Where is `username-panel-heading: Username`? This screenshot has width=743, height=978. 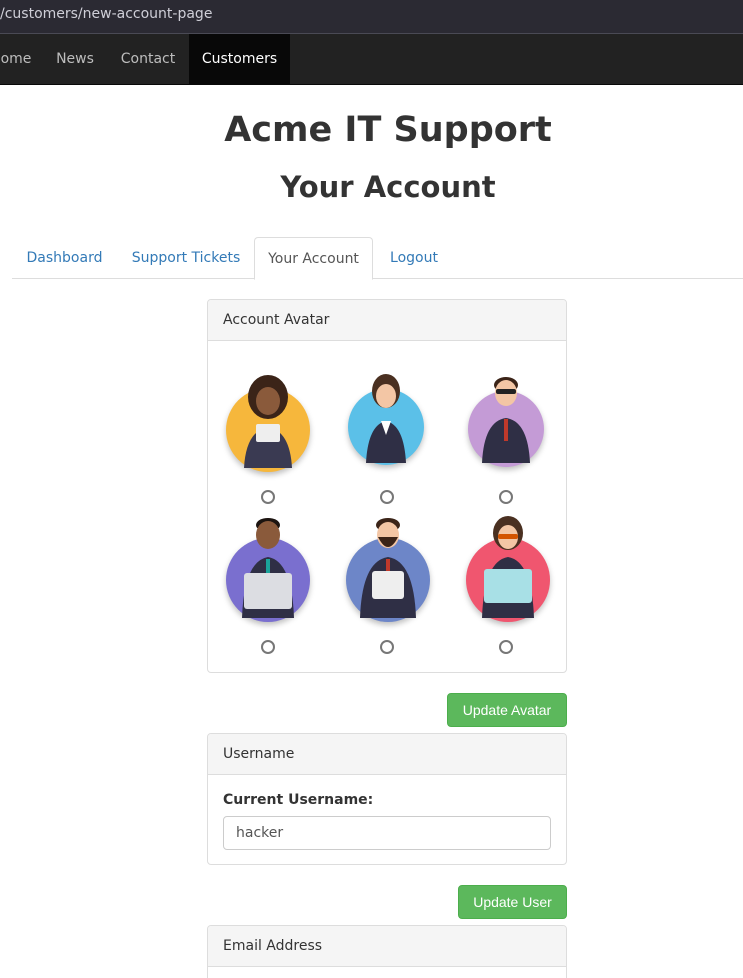
username-panel-heading: Username is located at coordinates (387, 754).